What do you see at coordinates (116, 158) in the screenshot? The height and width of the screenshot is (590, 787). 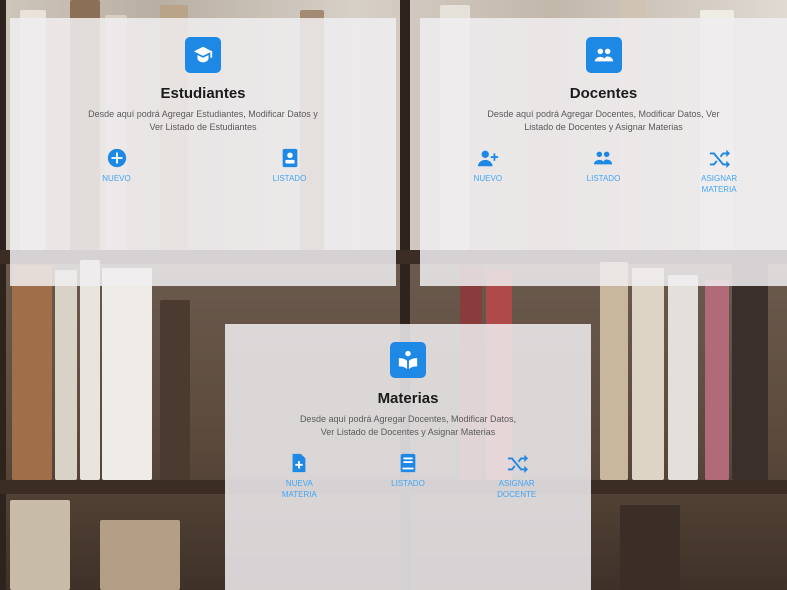 I see `plus-circle-icon` at bounding box center [116, 158].